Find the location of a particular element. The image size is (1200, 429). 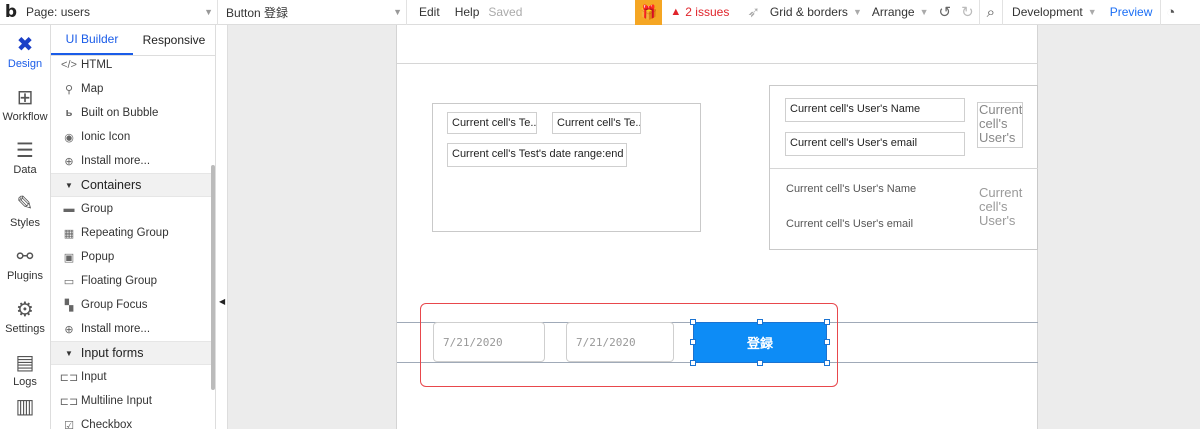

palette-item-label: Group is located at coordinates (97, 209).